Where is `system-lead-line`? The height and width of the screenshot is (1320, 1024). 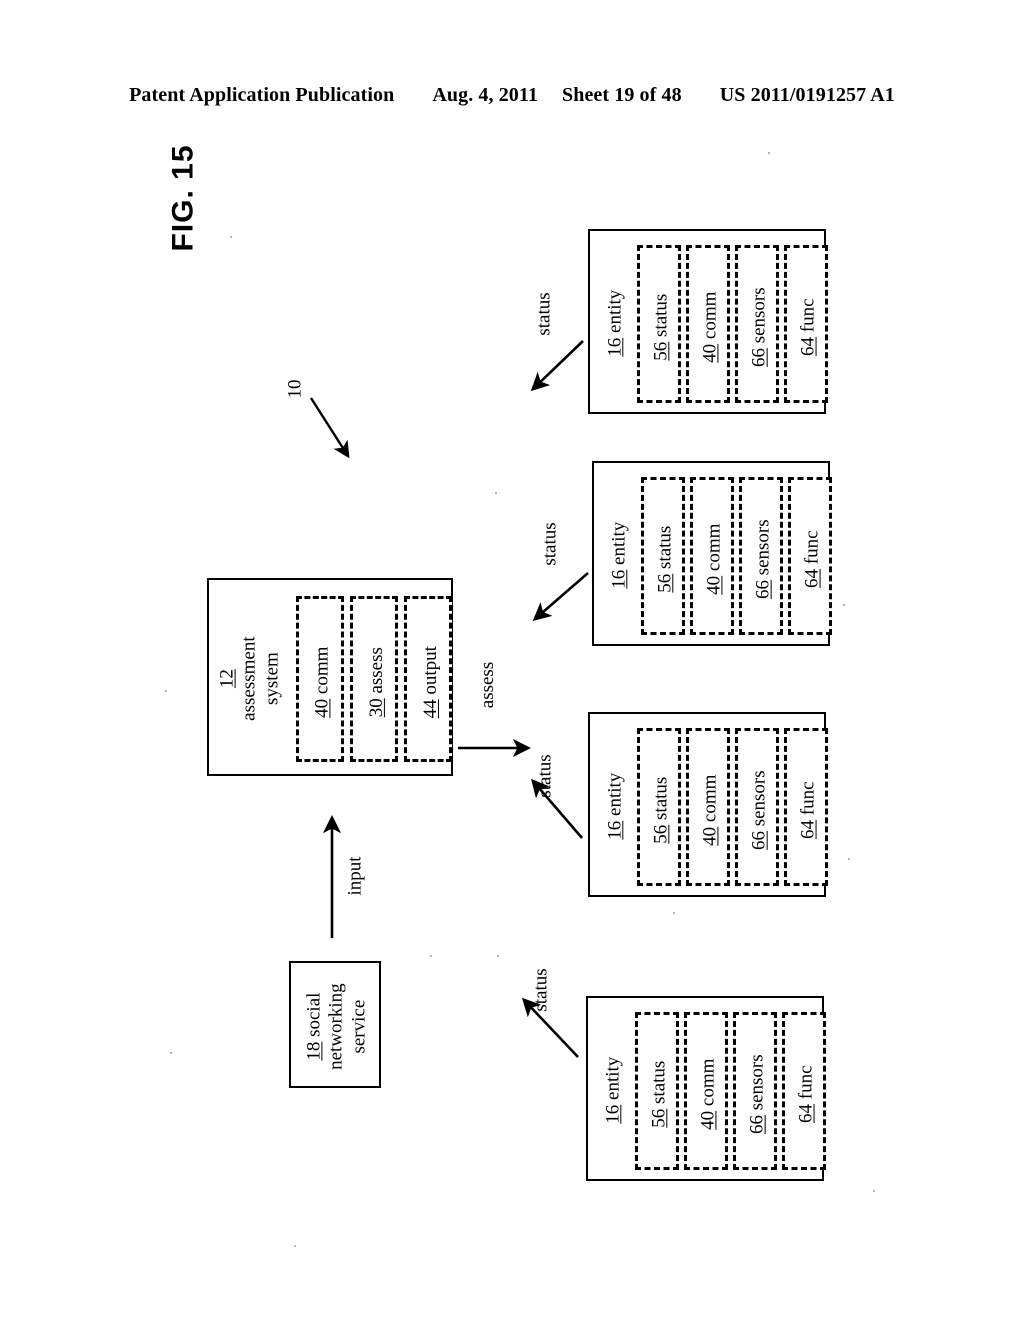 system-lead-line is located at coordinates (329, 428).